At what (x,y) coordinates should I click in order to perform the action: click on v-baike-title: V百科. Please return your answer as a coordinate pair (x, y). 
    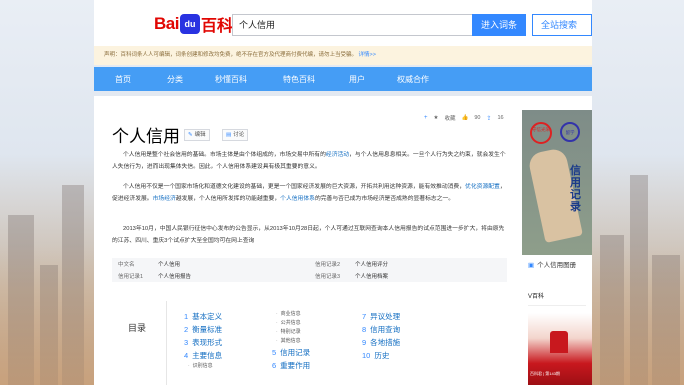
    Looking at the image, I should click on (536, 297).